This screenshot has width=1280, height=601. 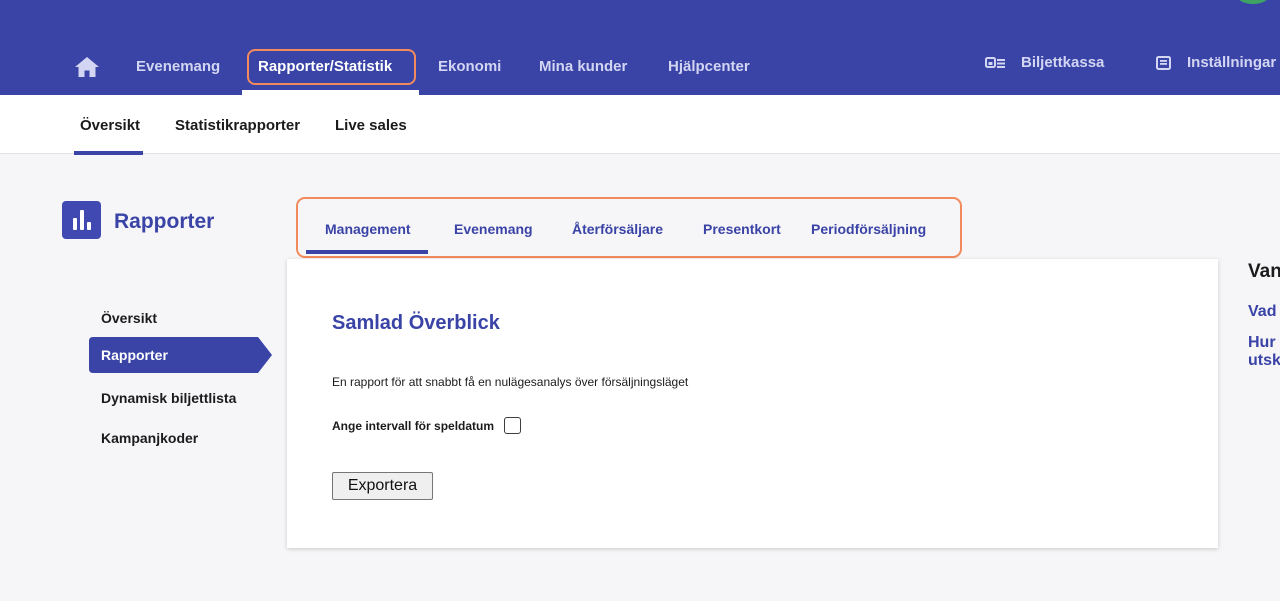 I want to click on bar-chart-icon, so click(x=81, y=220).